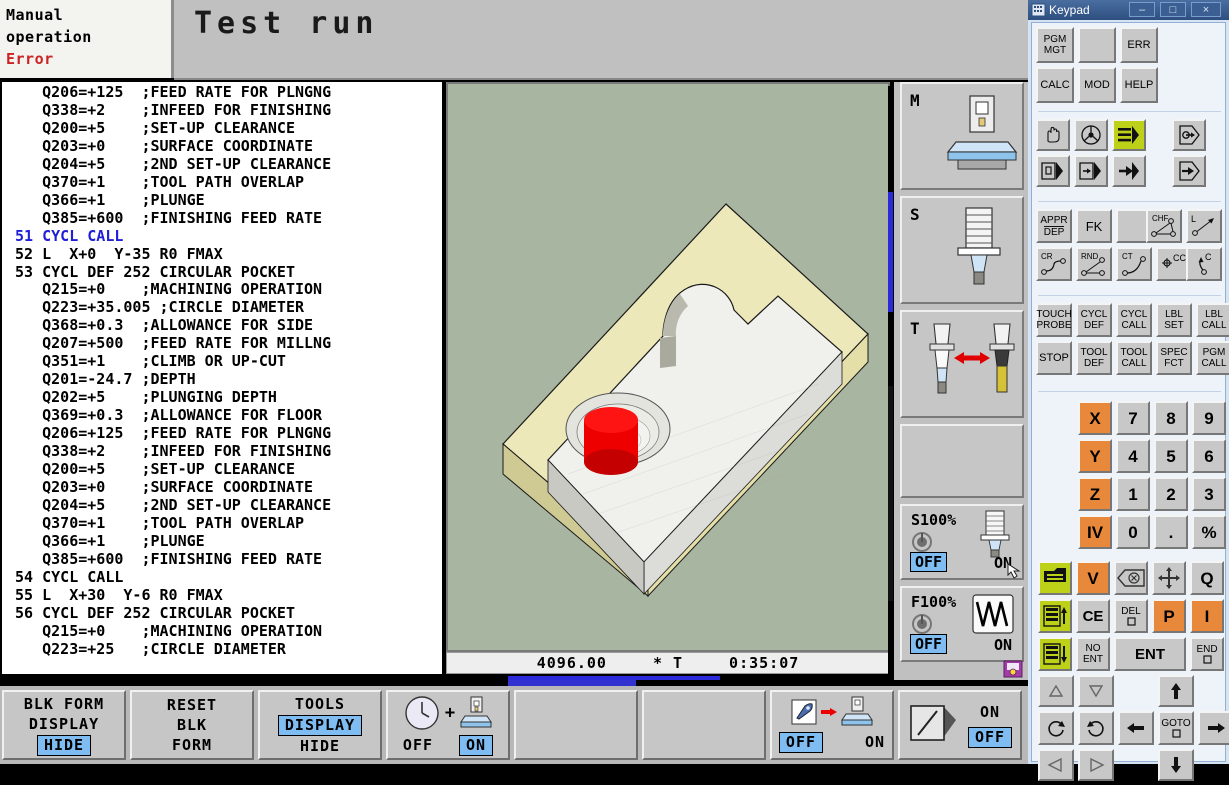 The image size is (1229, 785). What do you see at coordinates (1164, 226) in the screenshot?
I see `key-chamfer: CHF` at bounding box center [1164, 226].